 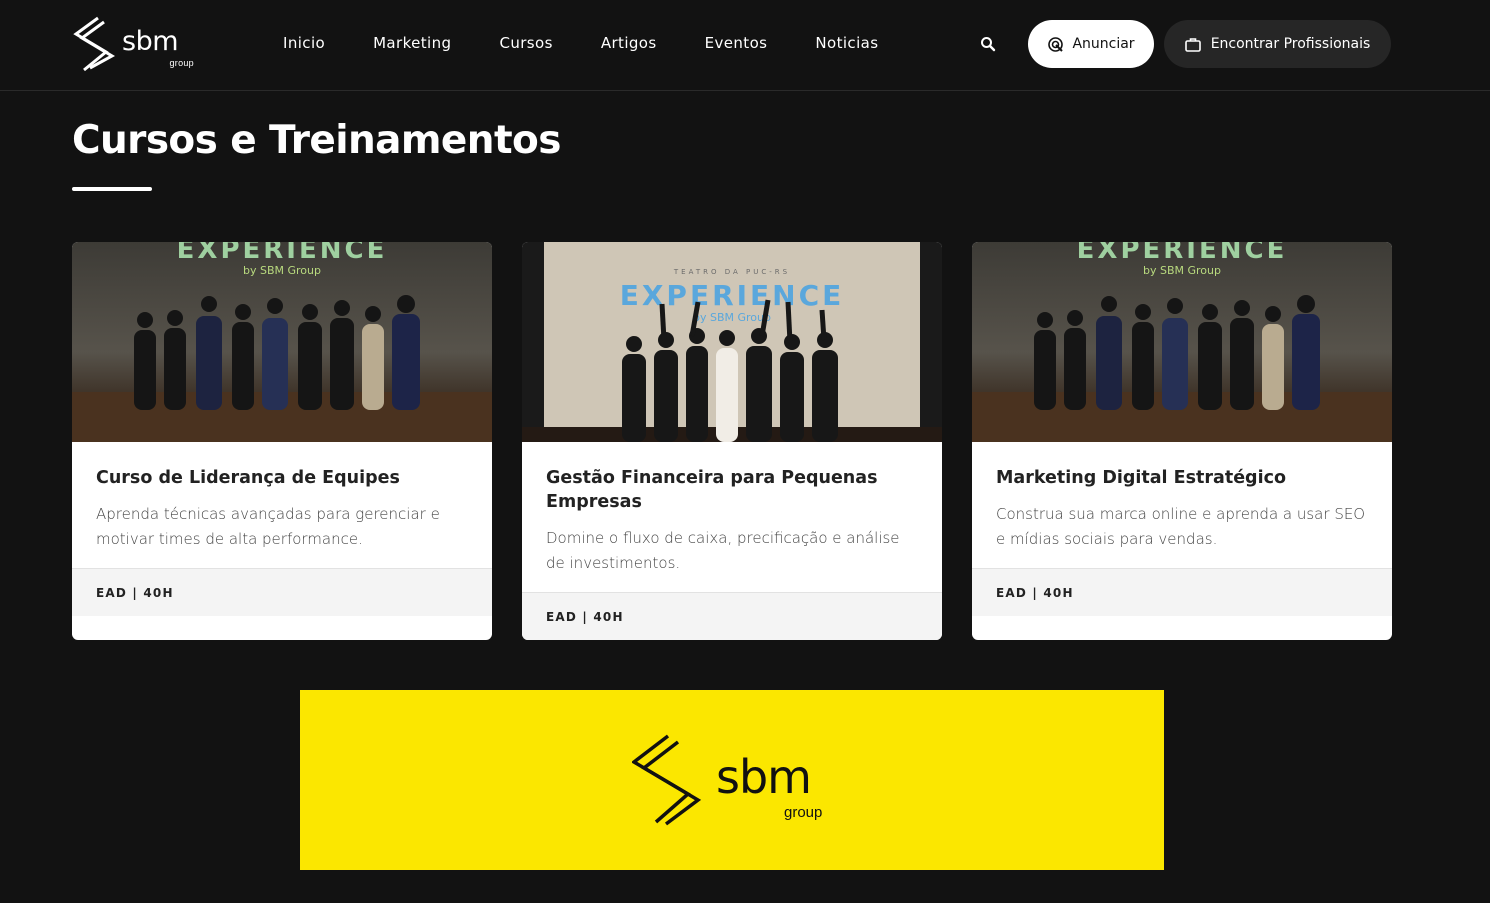 I want to click on nav-item-artigos: Artigos, so click(x=629, y=44).